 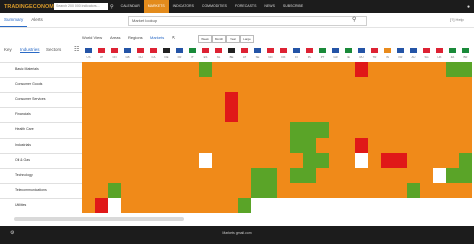 What do you see at coordinates (270, 50) in the screenshot?
I see `flag-icon-no` at bounding box center [270, 50].